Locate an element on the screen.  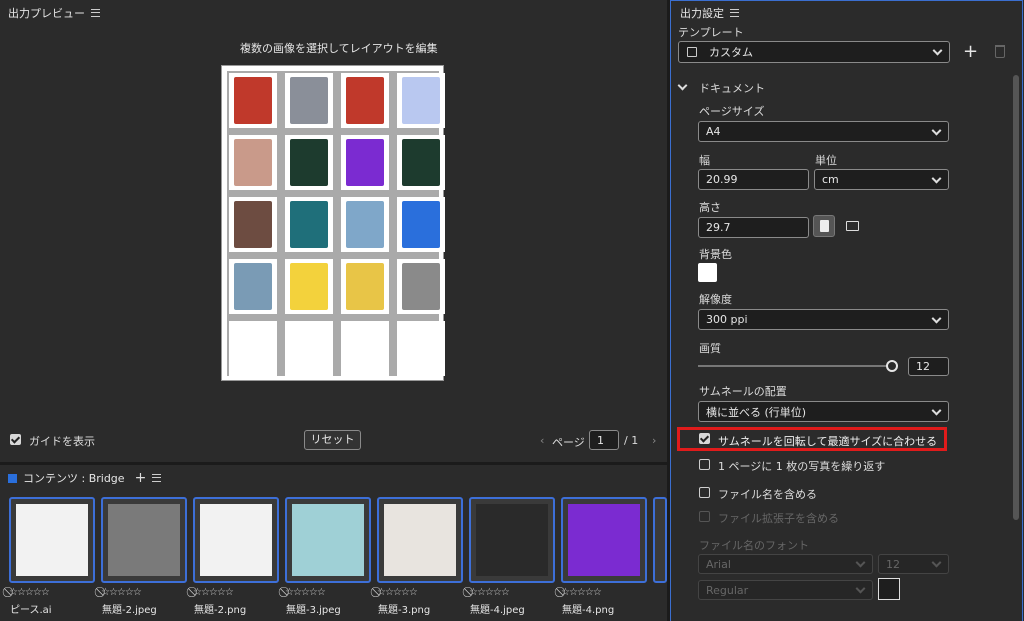
repeat-checkbox is located at coordinates (704, 464).